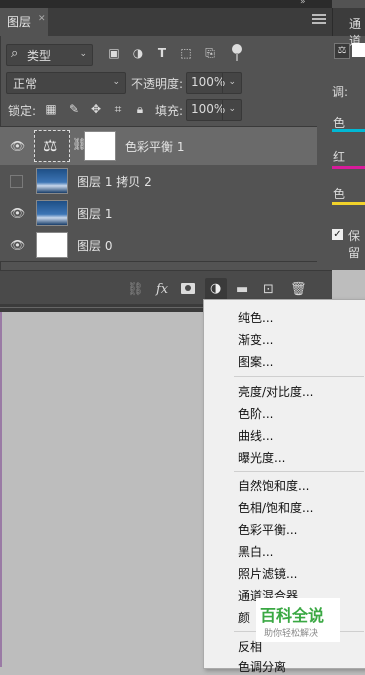 The height and width of the screenshot is (675, 365). Describe the element at coordinates (348, 130) in the screenshot. I see `cyan-slider-track` at that location.